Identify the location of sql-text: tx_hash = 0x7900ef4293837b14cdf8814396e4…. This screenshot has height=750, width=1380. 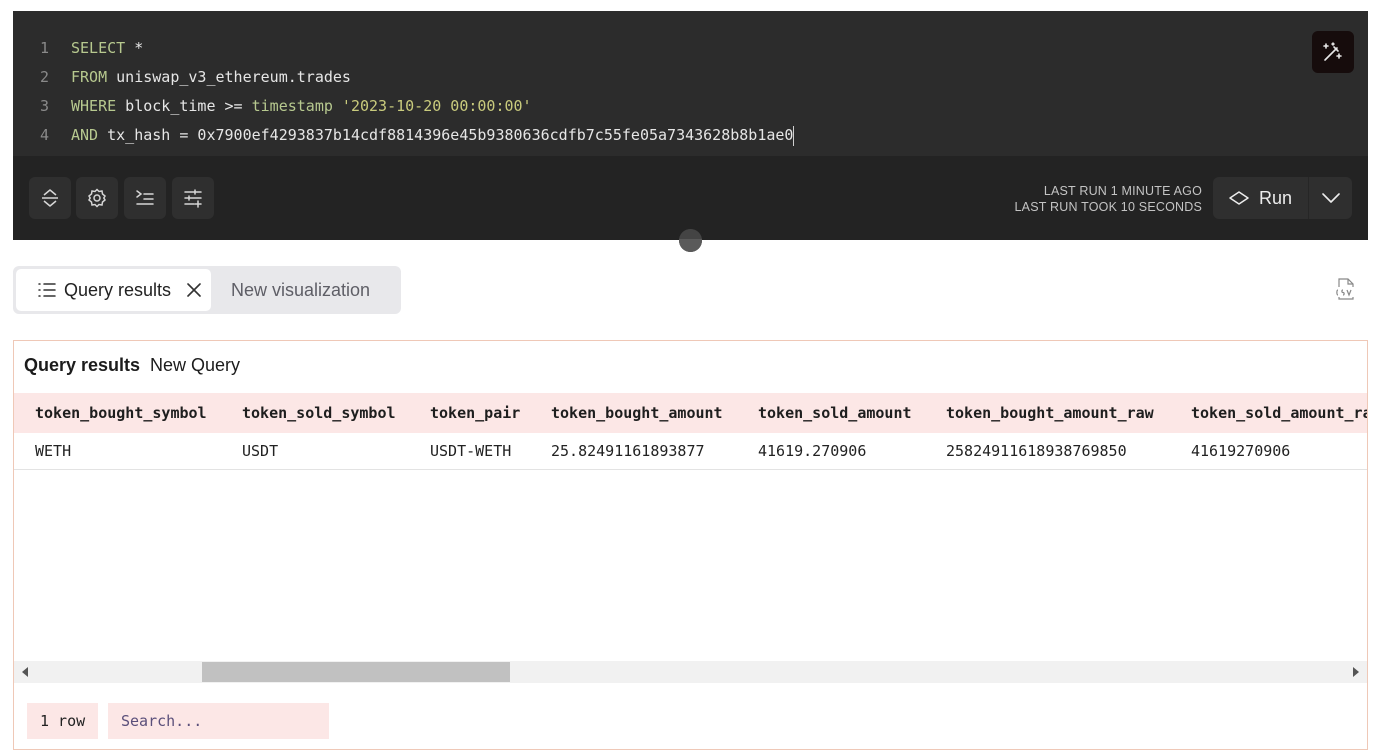
(446, 135).